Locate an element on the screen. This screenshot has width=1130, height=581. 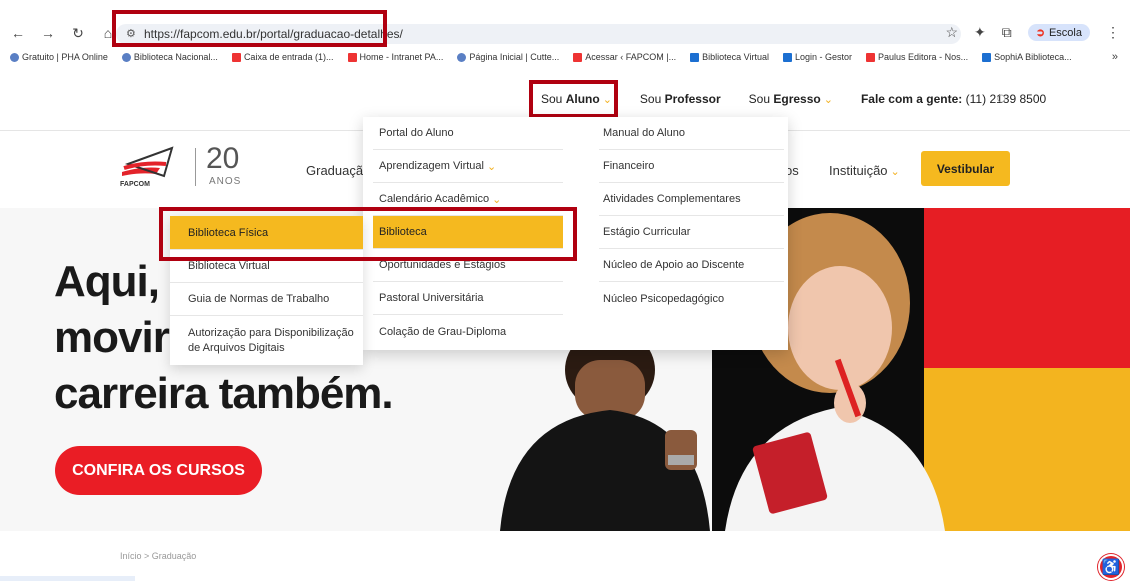
logo-divider is located at coordinates (195, 167).